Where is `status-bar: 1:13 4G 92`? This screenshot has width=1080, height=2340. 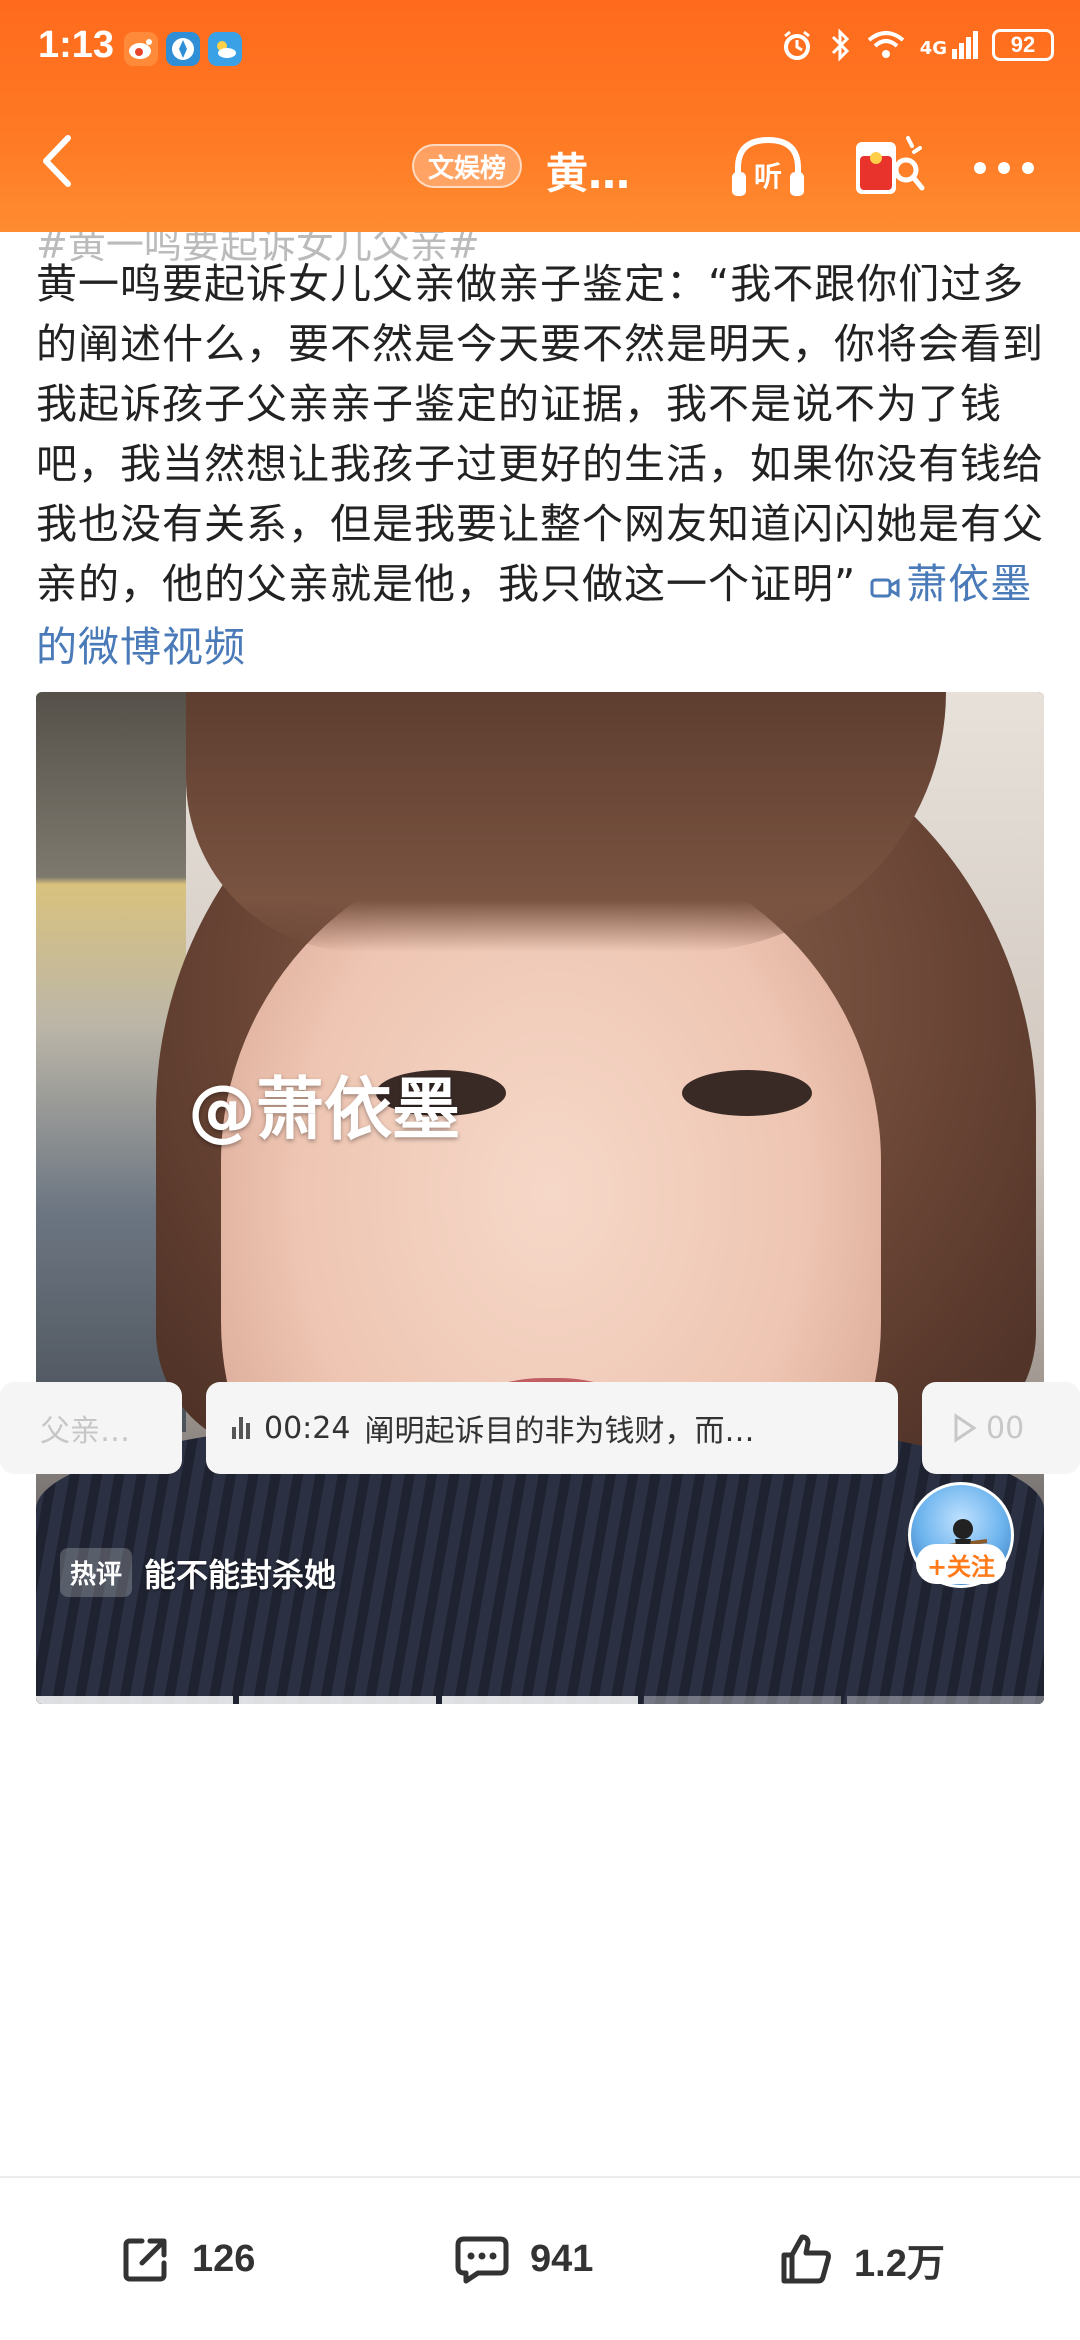 status-bar: 1:13 4G 92 is located at coordinates (540, 50).